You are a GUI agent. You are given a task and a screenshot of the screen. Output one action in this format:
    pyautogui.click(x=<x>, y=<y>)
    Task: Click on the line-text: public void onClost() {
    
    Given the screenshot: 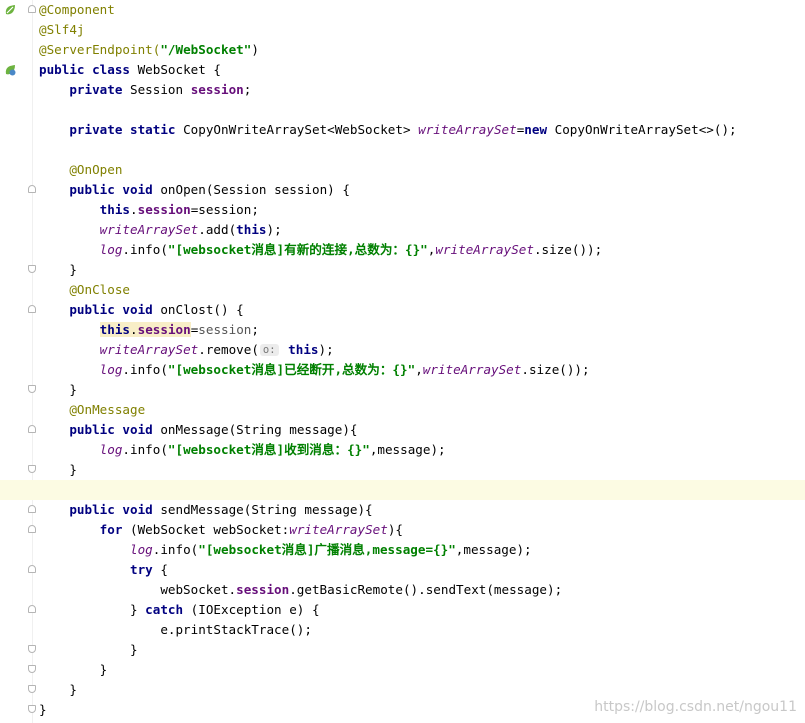 What is the action you would take?
    pyautogui.click(x=156, y=309)
    